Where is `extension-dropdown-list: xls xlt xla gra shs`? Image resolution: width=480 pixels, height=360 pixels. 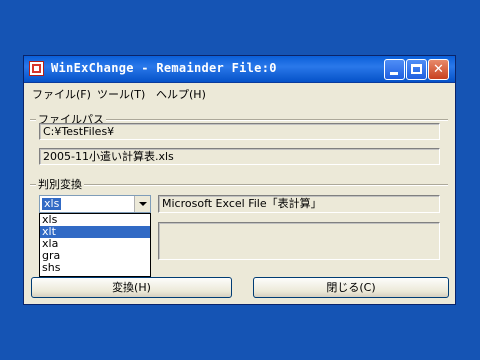 extension-dropdown-list: xls xlt xla gra shs is located at coordinates (95, 245).